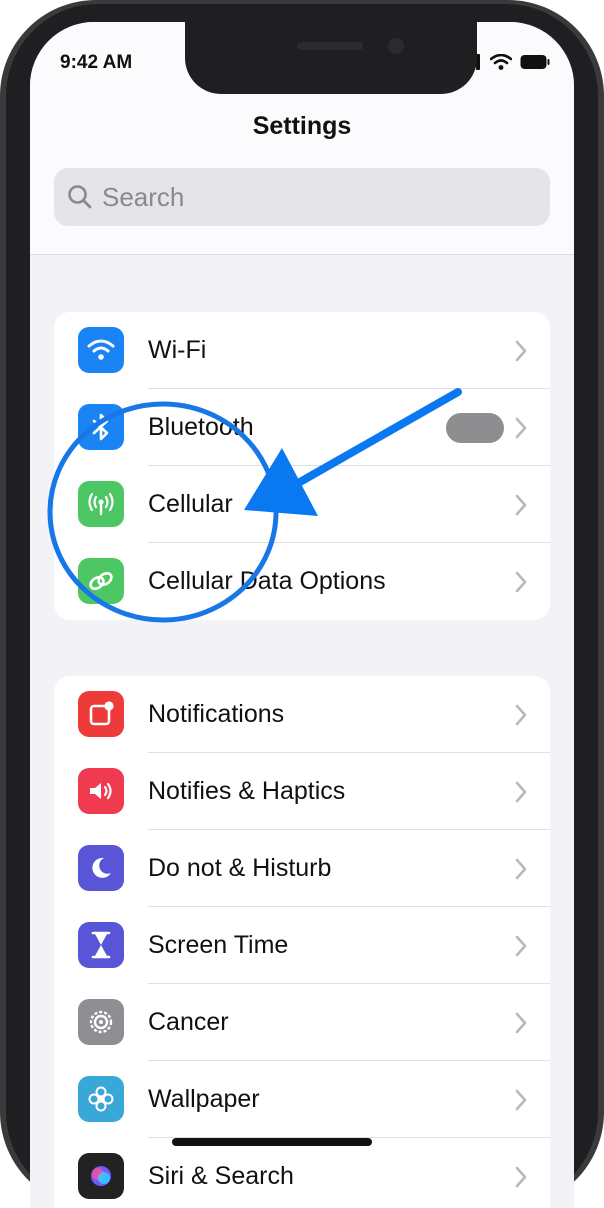 The width and height of the screenshot is (604, 1208). I want to click on settings-row-label: Wi-Fi, so click(177, 350).